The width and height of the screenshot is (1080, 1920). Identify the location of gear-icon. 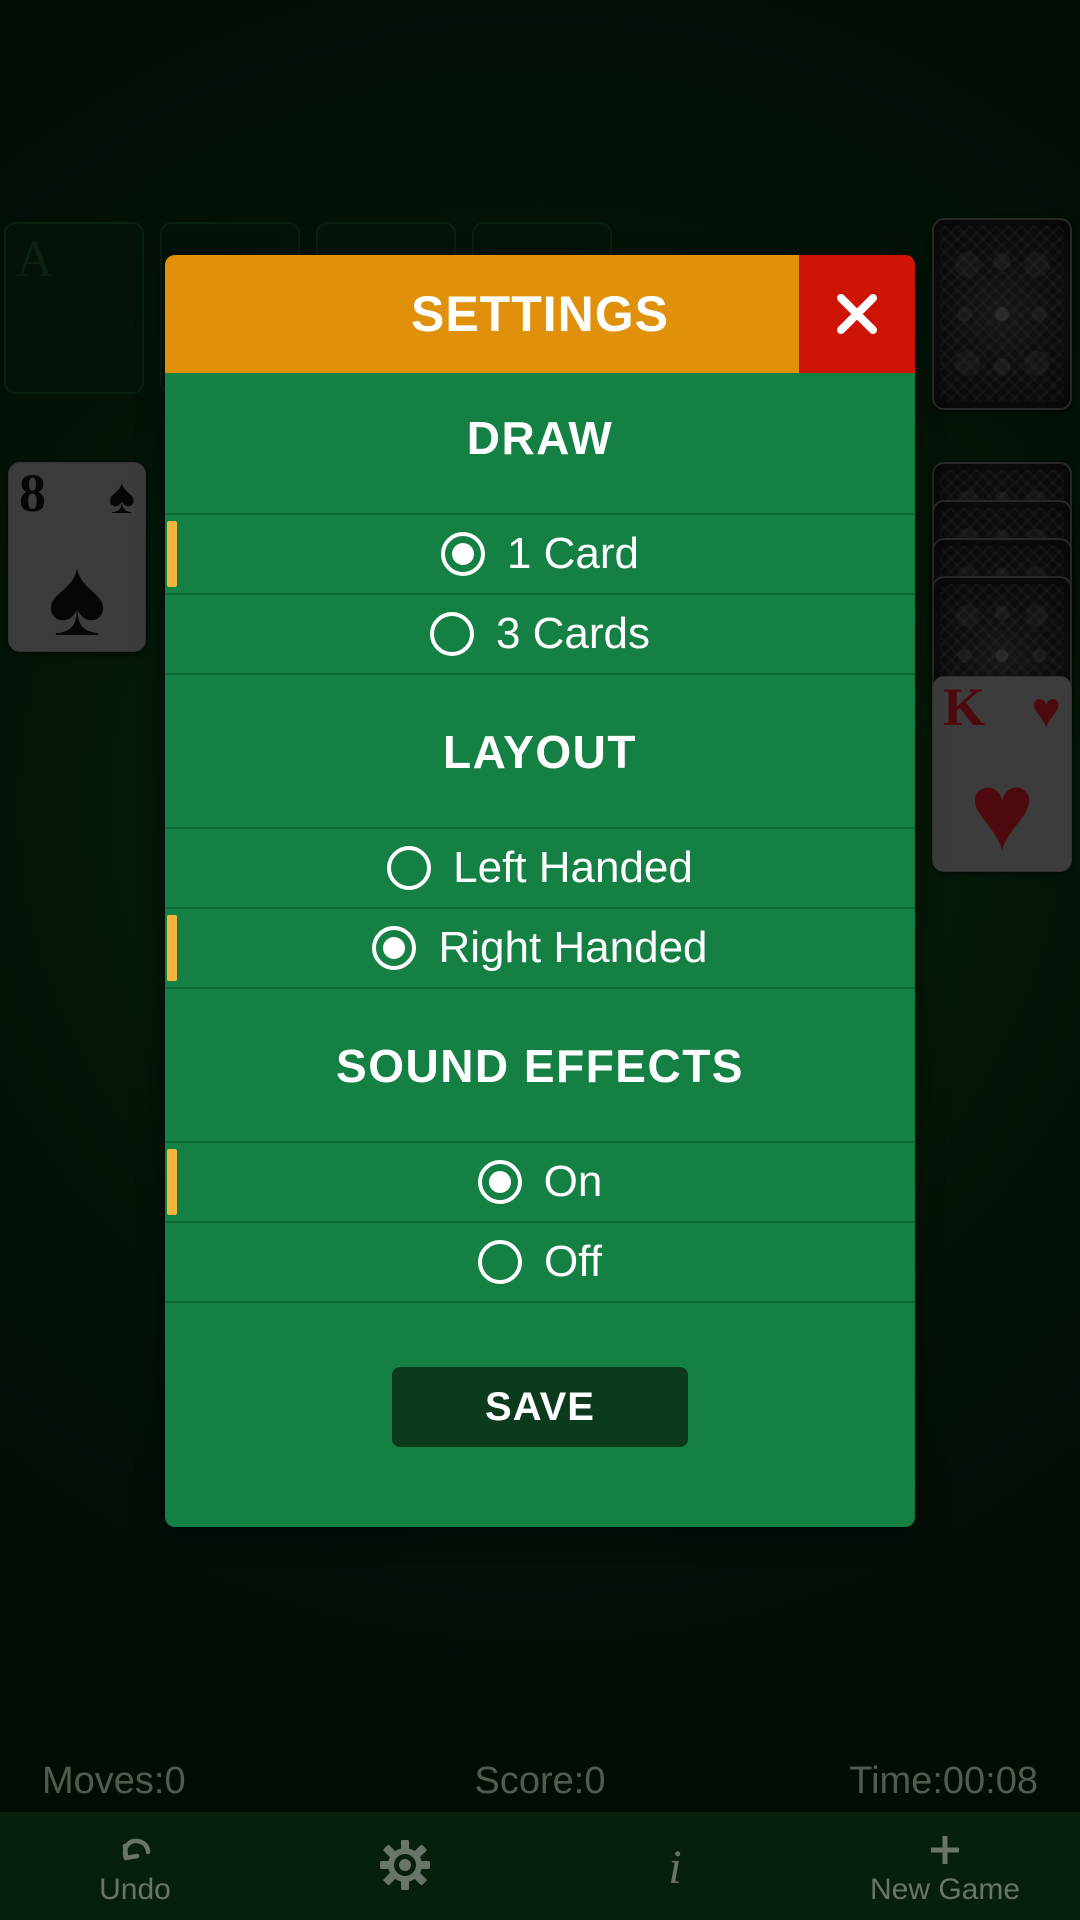
(405, 1865).